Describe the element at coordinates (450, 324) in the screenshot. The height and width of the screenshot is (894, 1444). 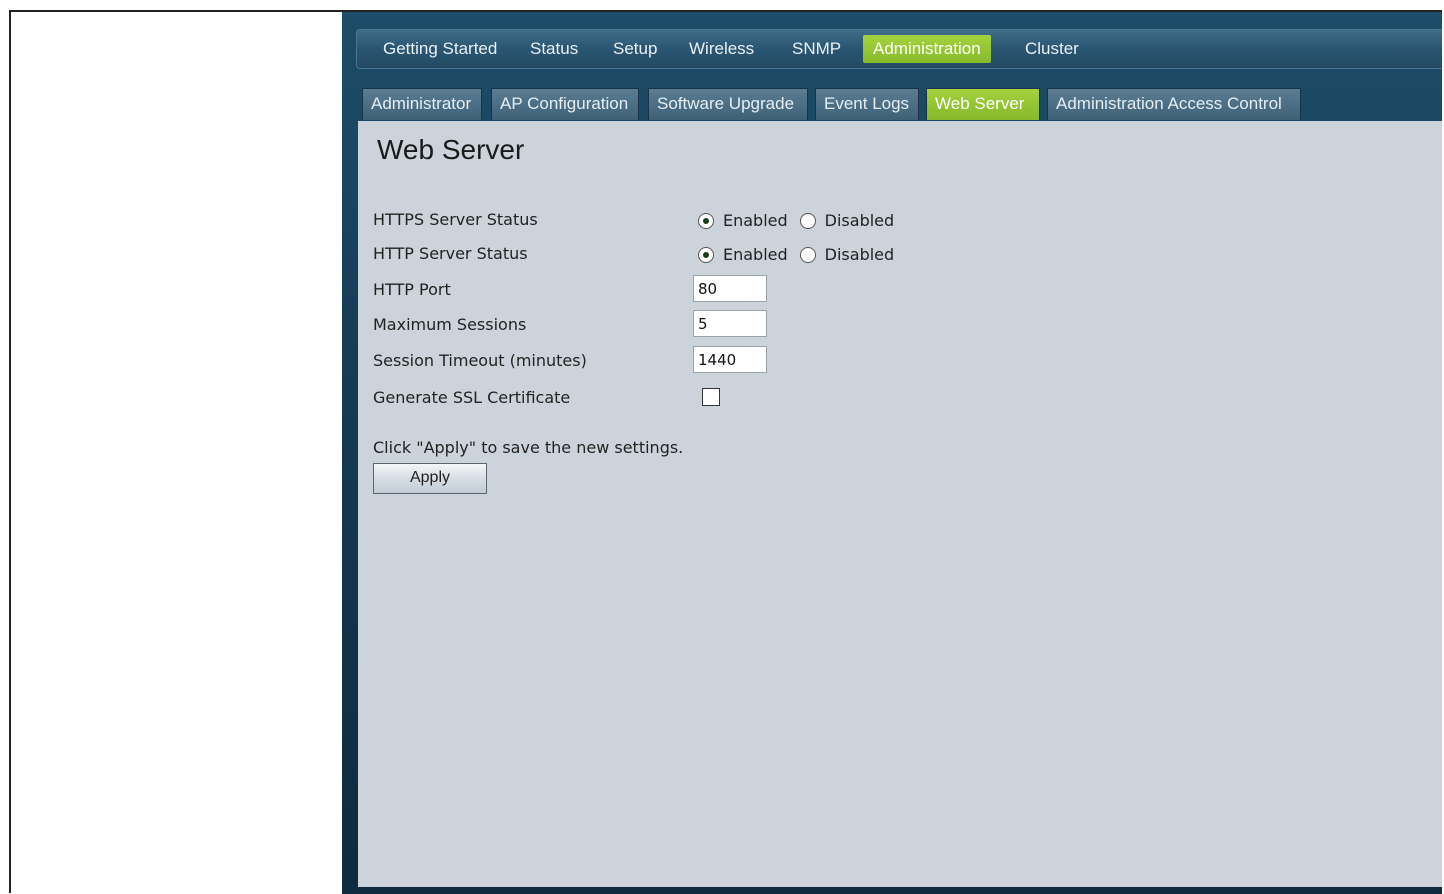
I see `max-sessions-label: Maximum Sessions` at that location.